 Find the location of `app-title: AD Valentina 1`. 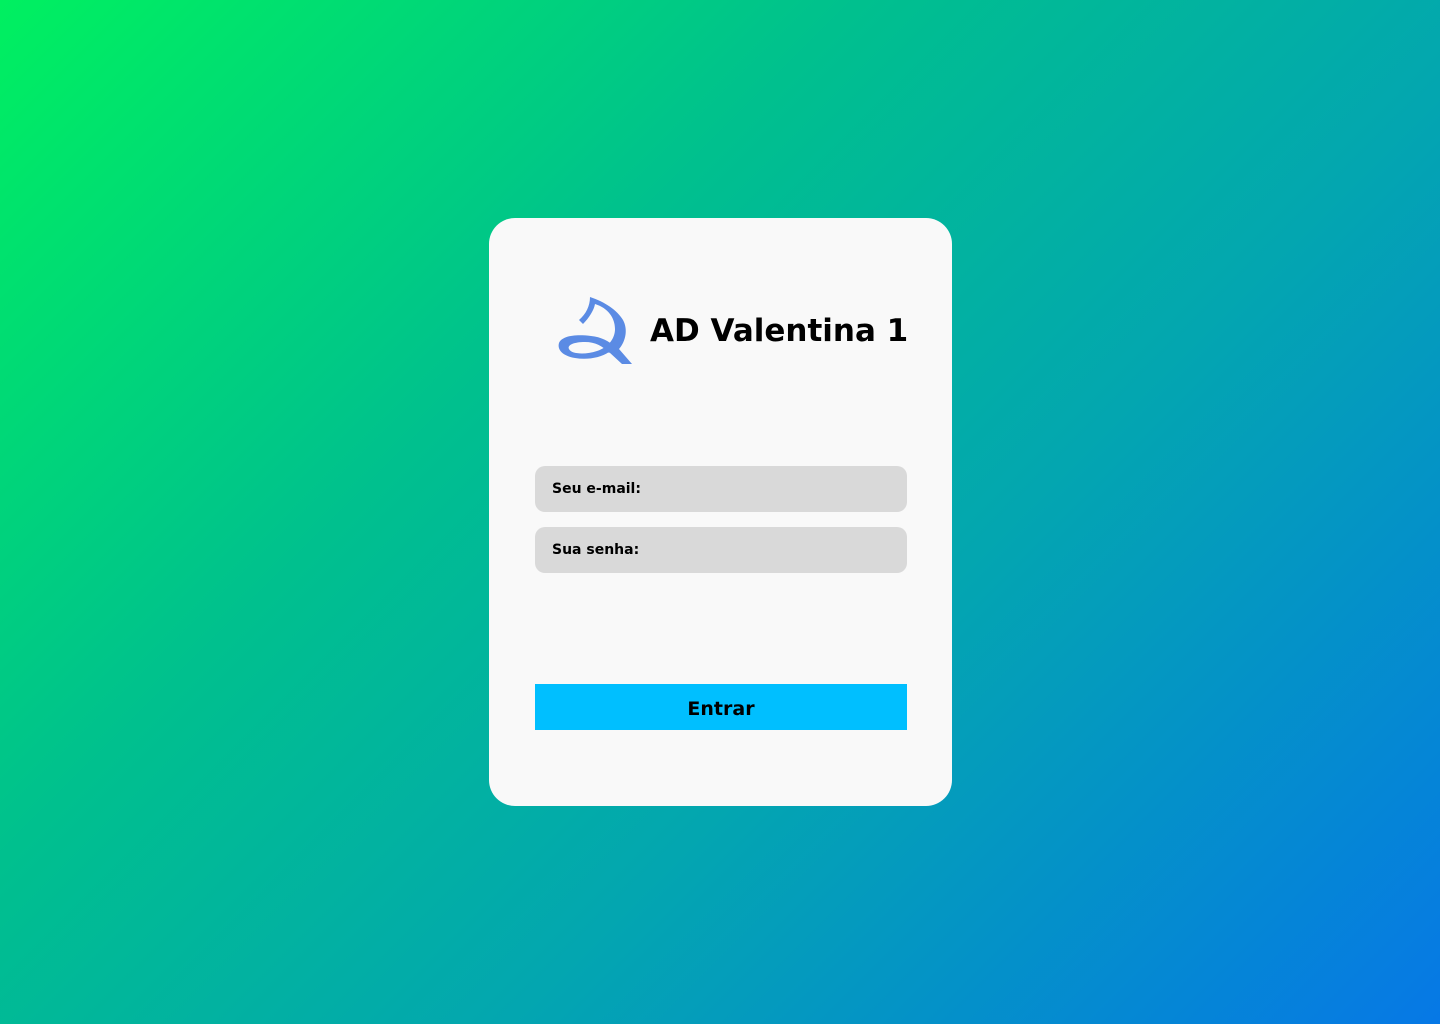

app-title: AD Valentina 1 is located at coordinates (779, 331).